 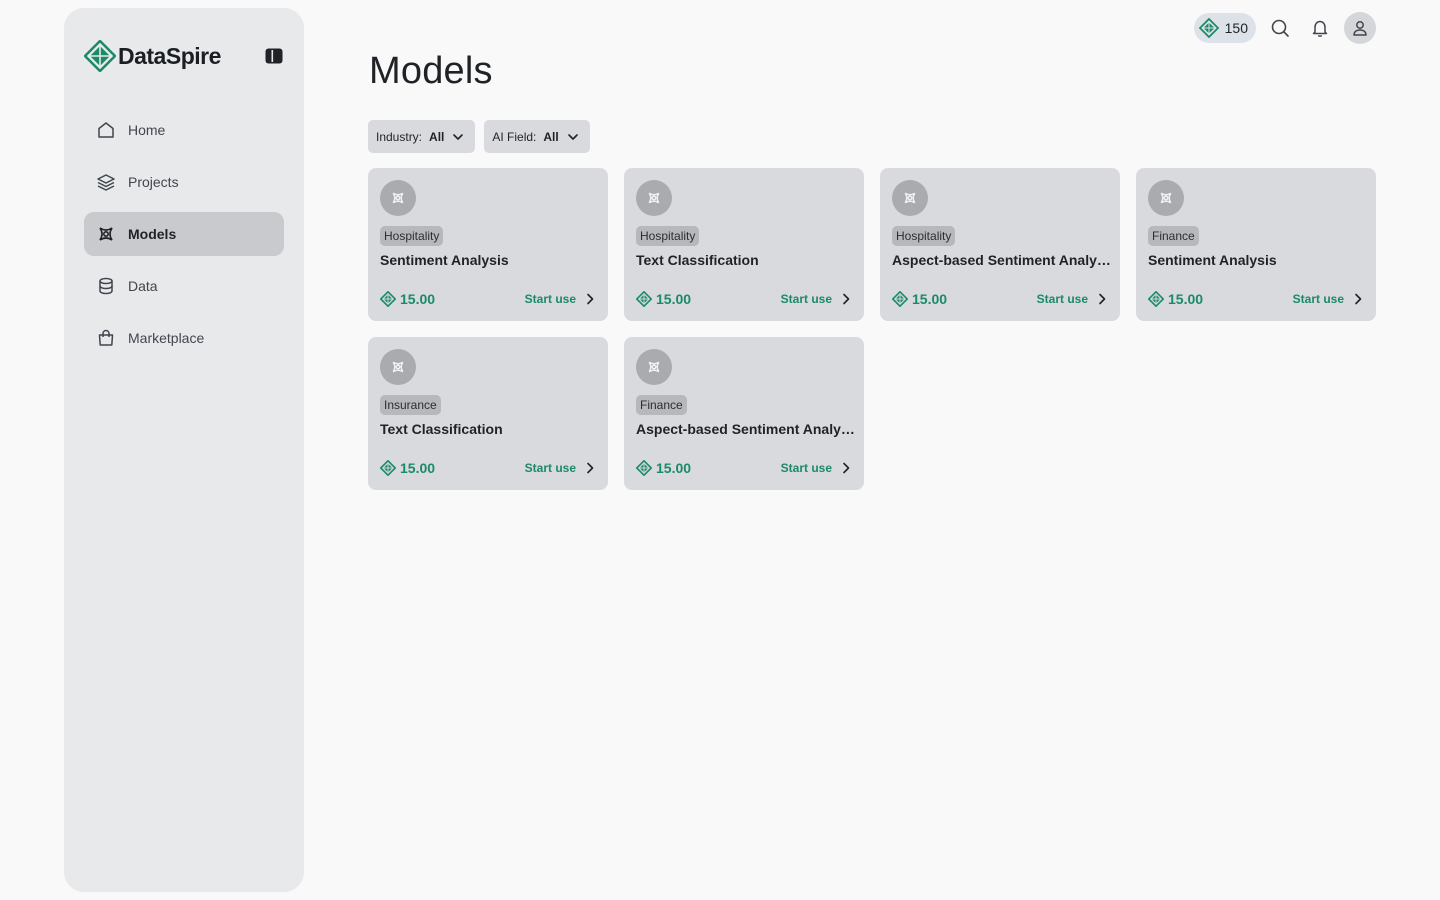 I want to click on collapse-sidebar-button, so click(x=274, y=56).